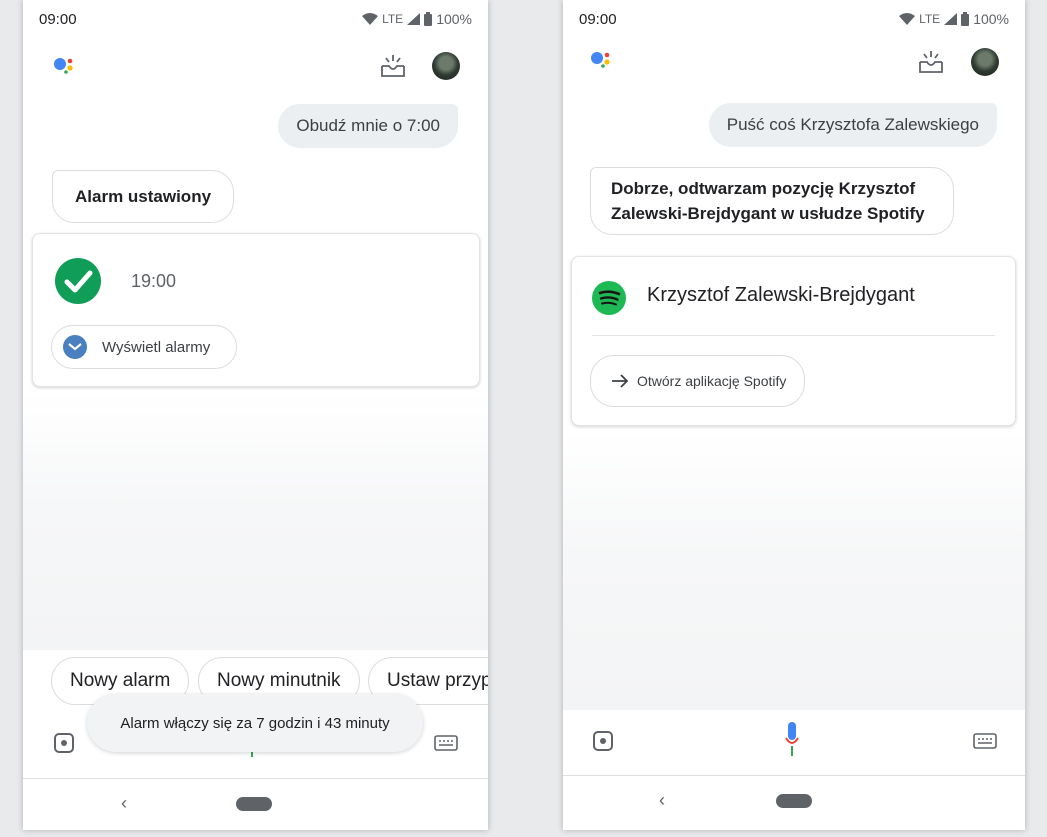 The width and height of the screenshot is (1047, 837). What do you see at coordinates (75, 347) in the screenshot?
I see `clock-icon` at bounding box center [75, 347].